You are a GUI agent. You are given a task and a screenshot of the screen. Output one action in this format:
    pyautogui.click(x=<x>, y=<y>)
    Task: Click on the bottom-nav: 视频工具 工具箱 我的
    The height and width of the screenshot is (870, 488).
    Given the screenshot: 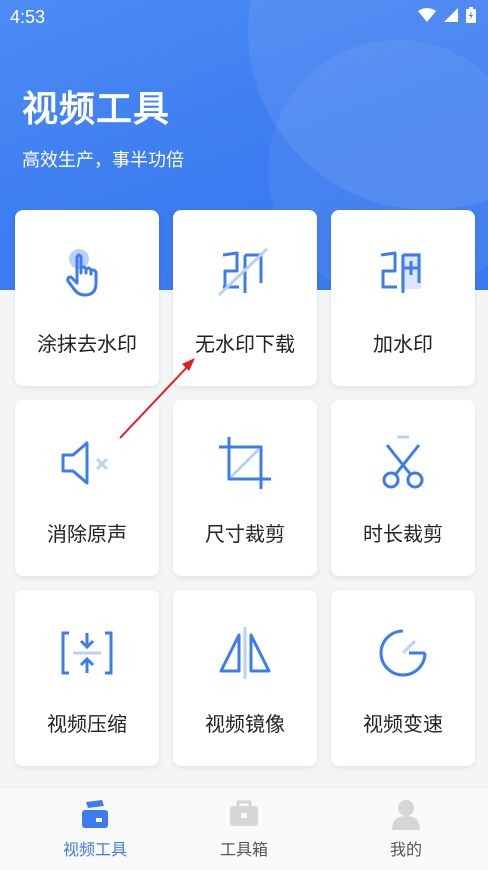 What is the action you would take?
    pyautogui.click(x=244, y=828)
    